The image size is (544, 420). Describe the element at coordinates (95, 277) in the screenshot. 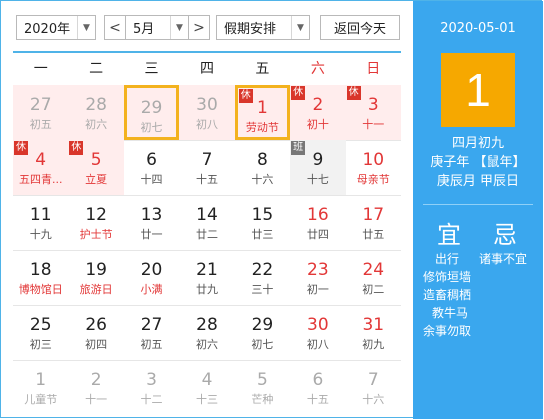

I see `day-cell: 19 旅游日` at that location.